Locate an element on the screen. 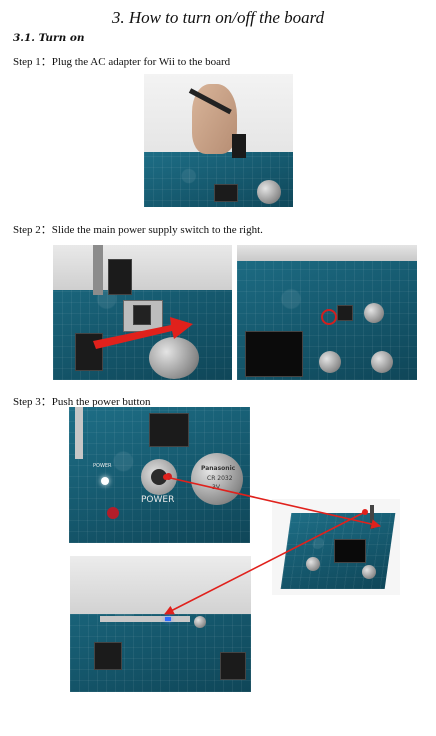 This screenshot has width=436, height=736. step1-photo-ac-adapter is located at coordinates (218, 140).